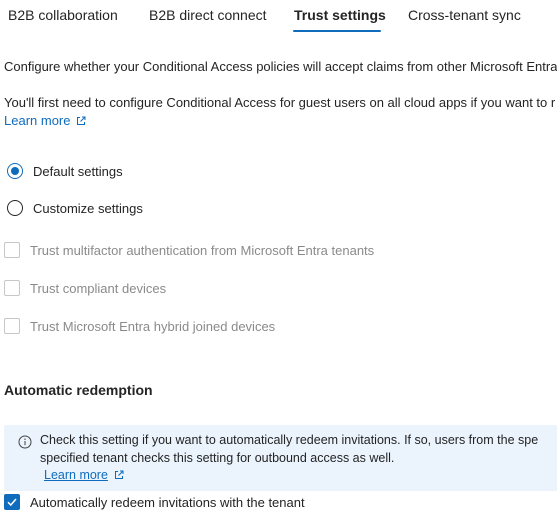 Image resolution: width=557 pixels, height=522 pixels. What do you see at coordinates (88, 208) in the screenshot?
I see `radio-customize-settings-label: Customize settings` at bounding box center [88, 208].